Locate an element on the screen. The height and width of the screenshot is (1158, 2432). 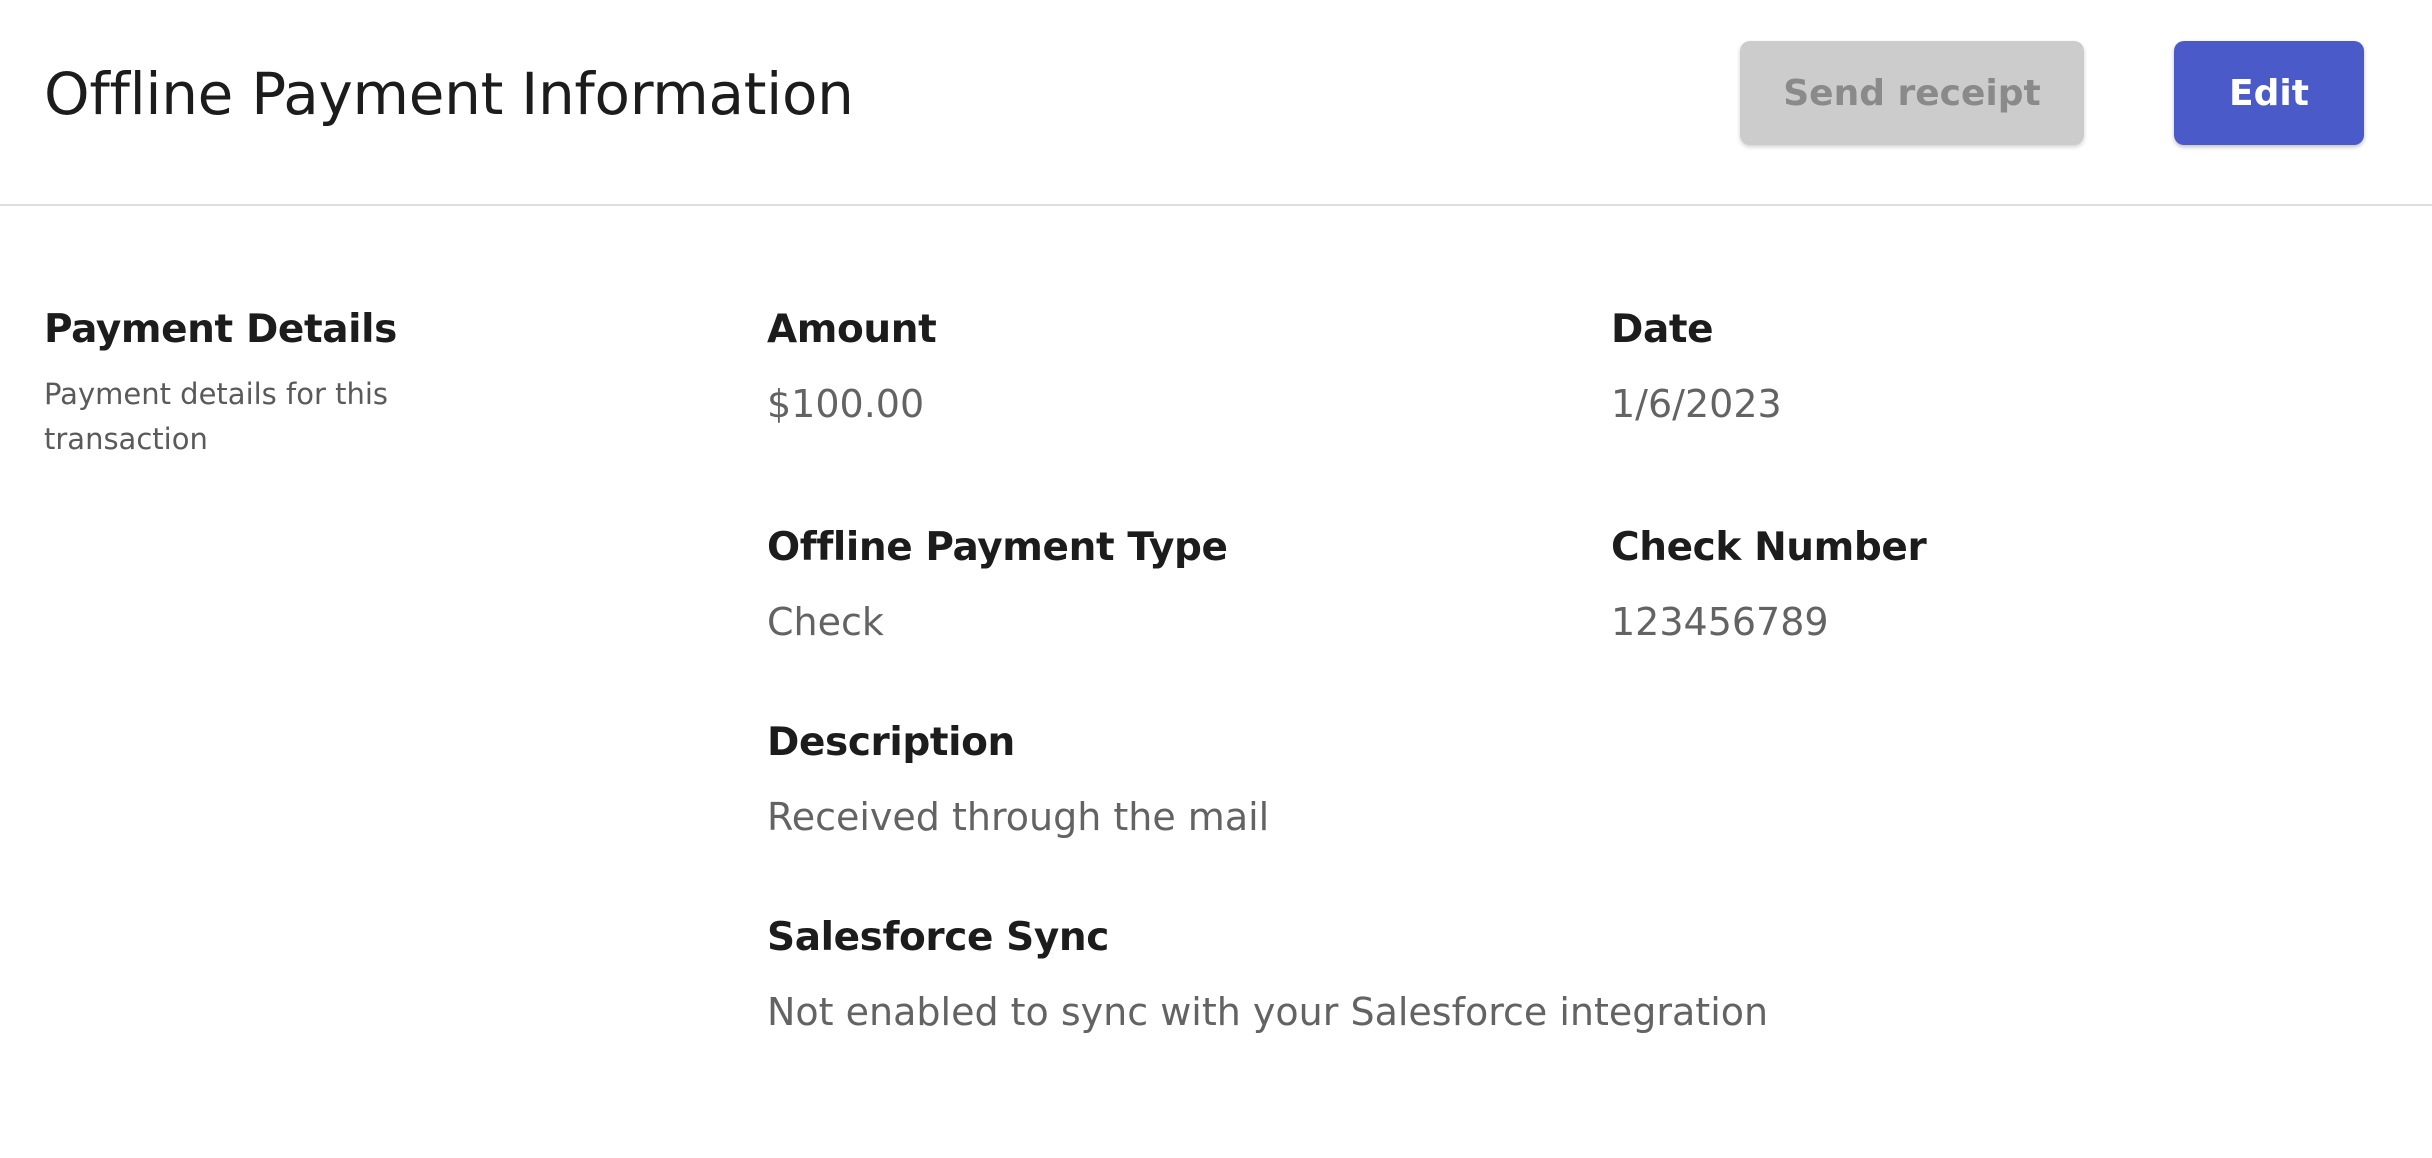
page-title: Offline Payment Information is located at coordinates (449, 94).